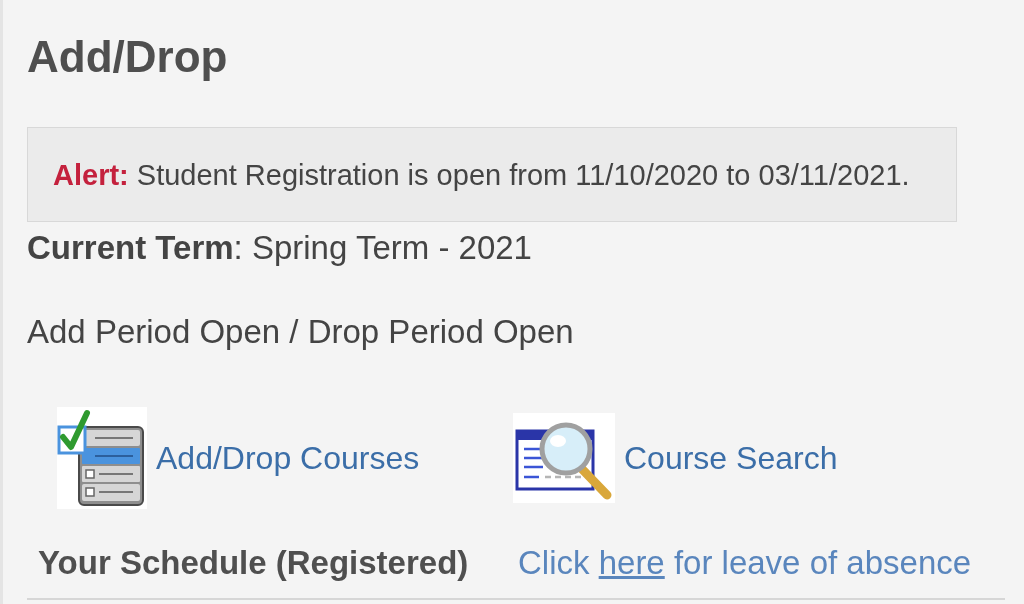  I want to click on period-status: Add Period Open / Drop Period Open, so click(301, 332).